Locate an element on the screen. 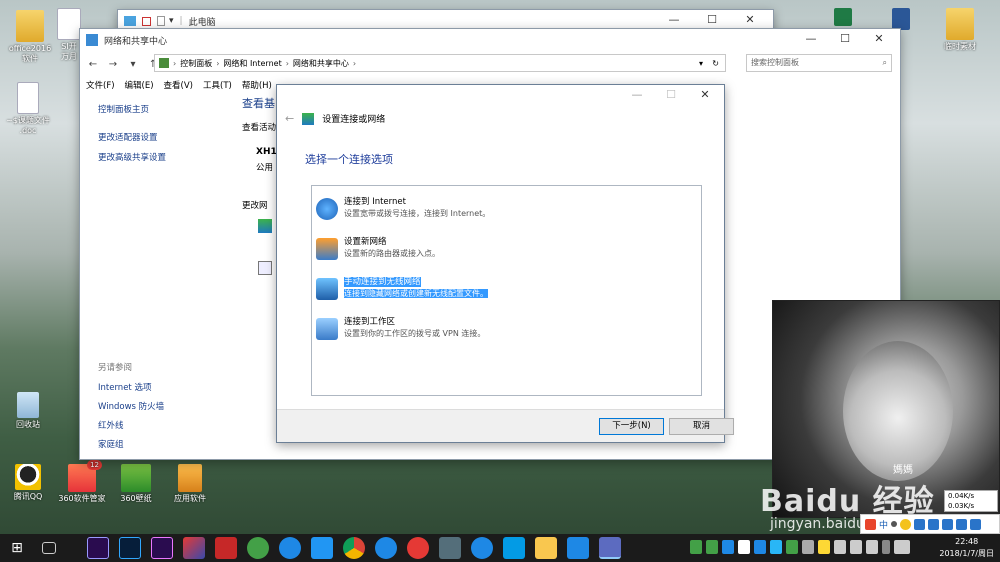  option-connect-workplace: 连接到工作区 设置到你的工作区的拨号或 VPN 连接。 is located at coordinates (506, 330).